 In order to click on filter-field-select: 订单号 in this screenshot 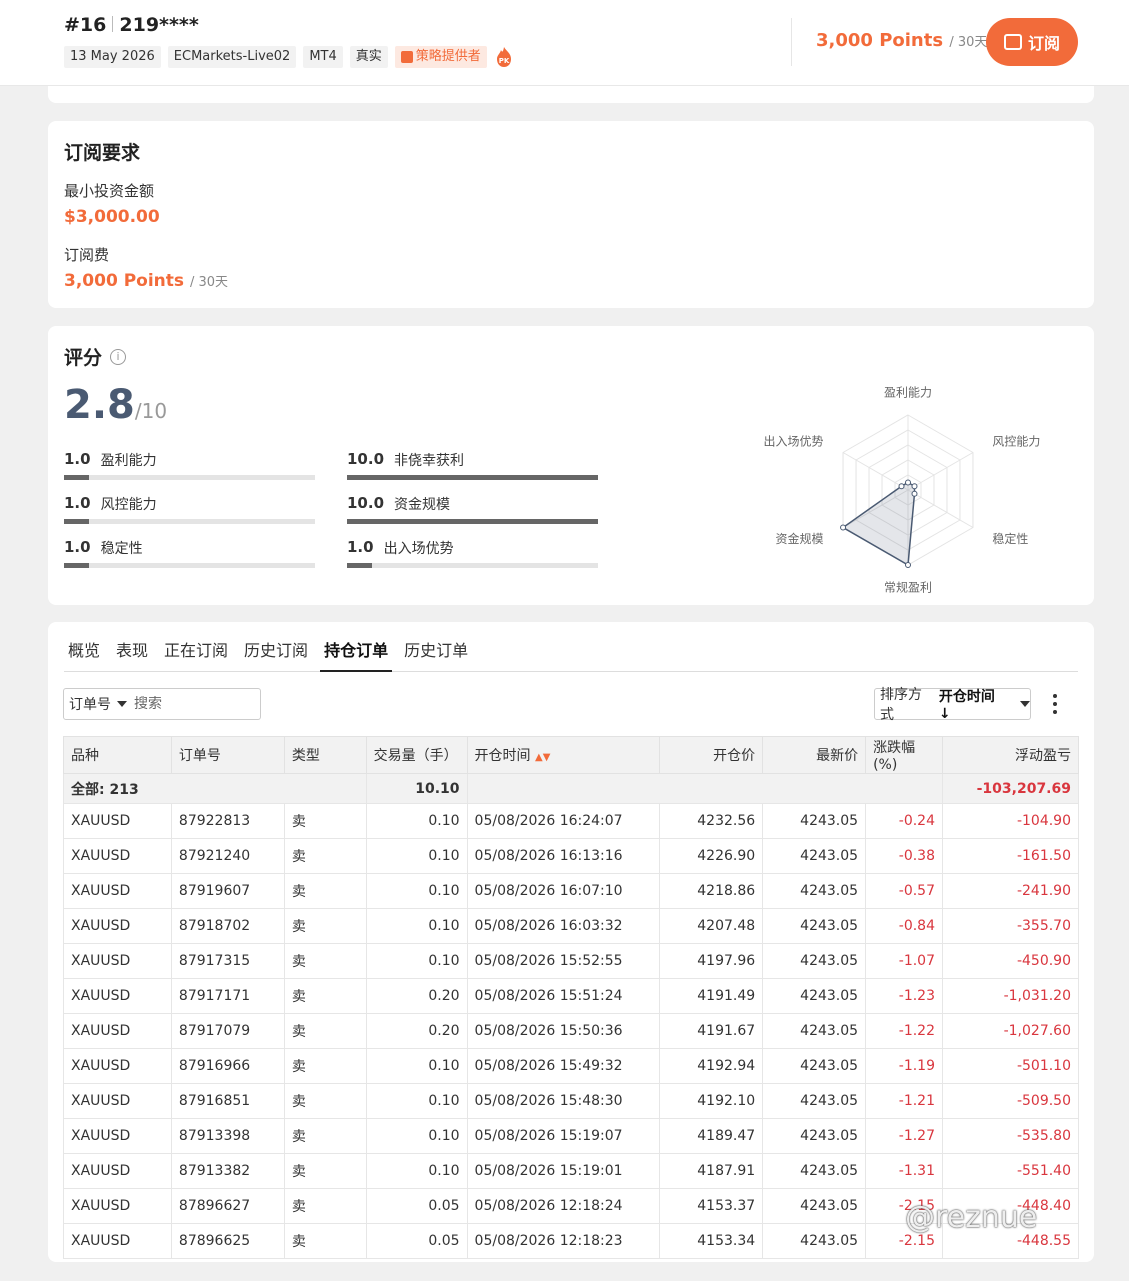, I will do `click(99, 704)`.